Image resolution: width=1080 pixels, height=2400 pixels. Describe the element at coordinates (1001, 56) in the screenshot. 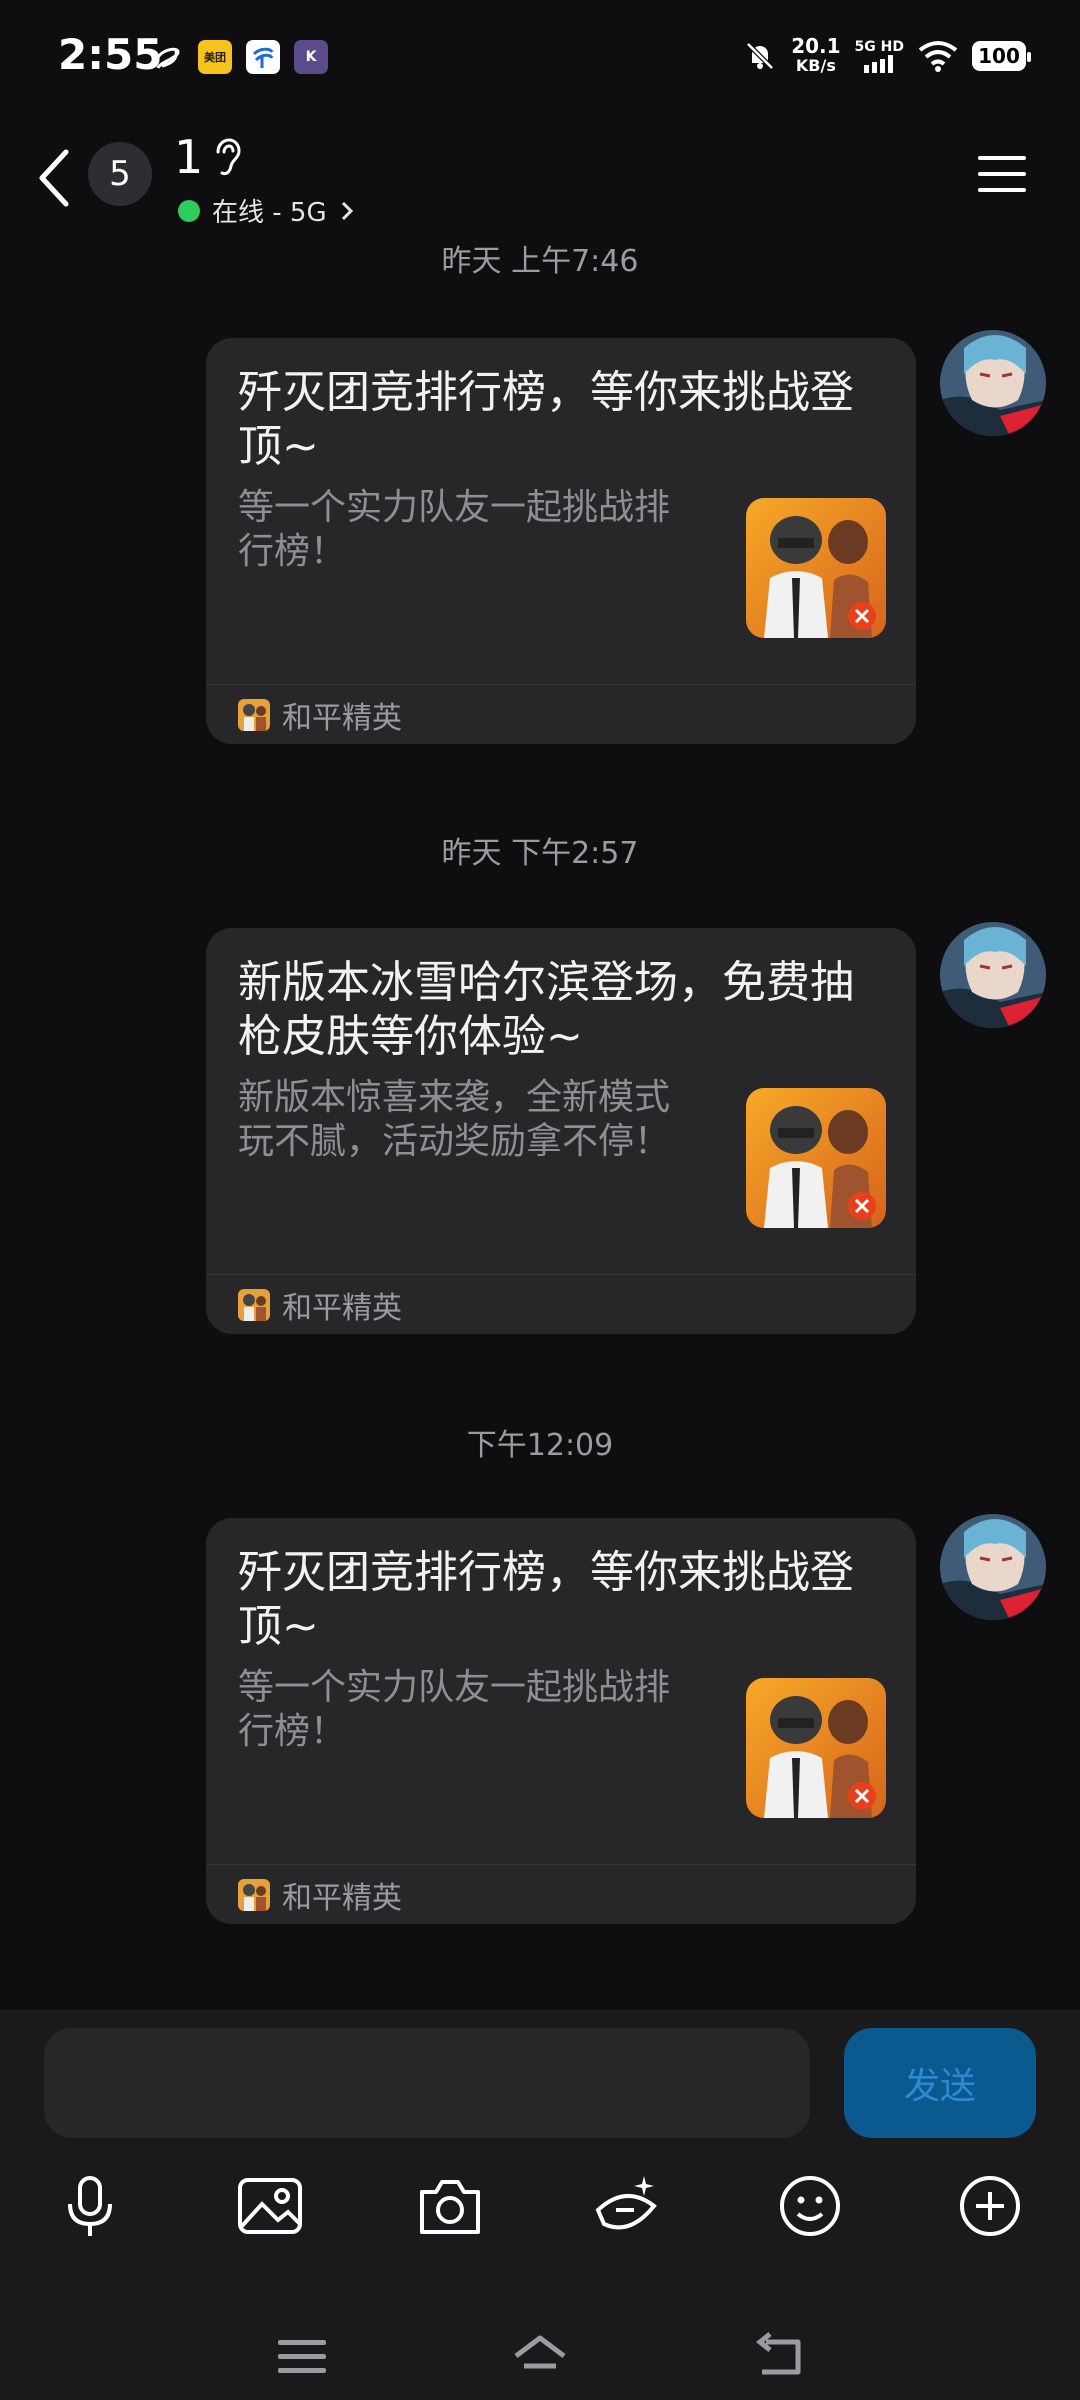

I see `battery-indicator: 100` at that location.